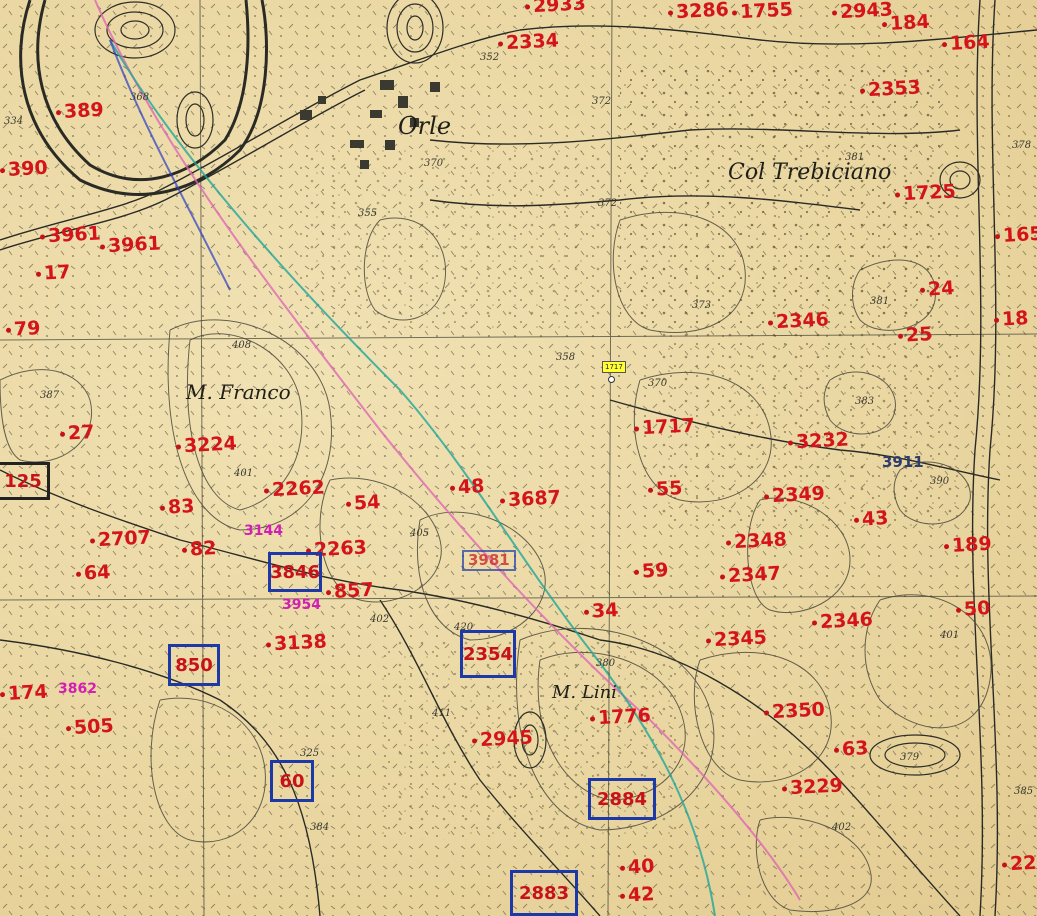 This screenshot has height=916, width=1037. Describe the element at coordinates (915, 334) in the screenshot. I see `red-annotation: 25` at that location.